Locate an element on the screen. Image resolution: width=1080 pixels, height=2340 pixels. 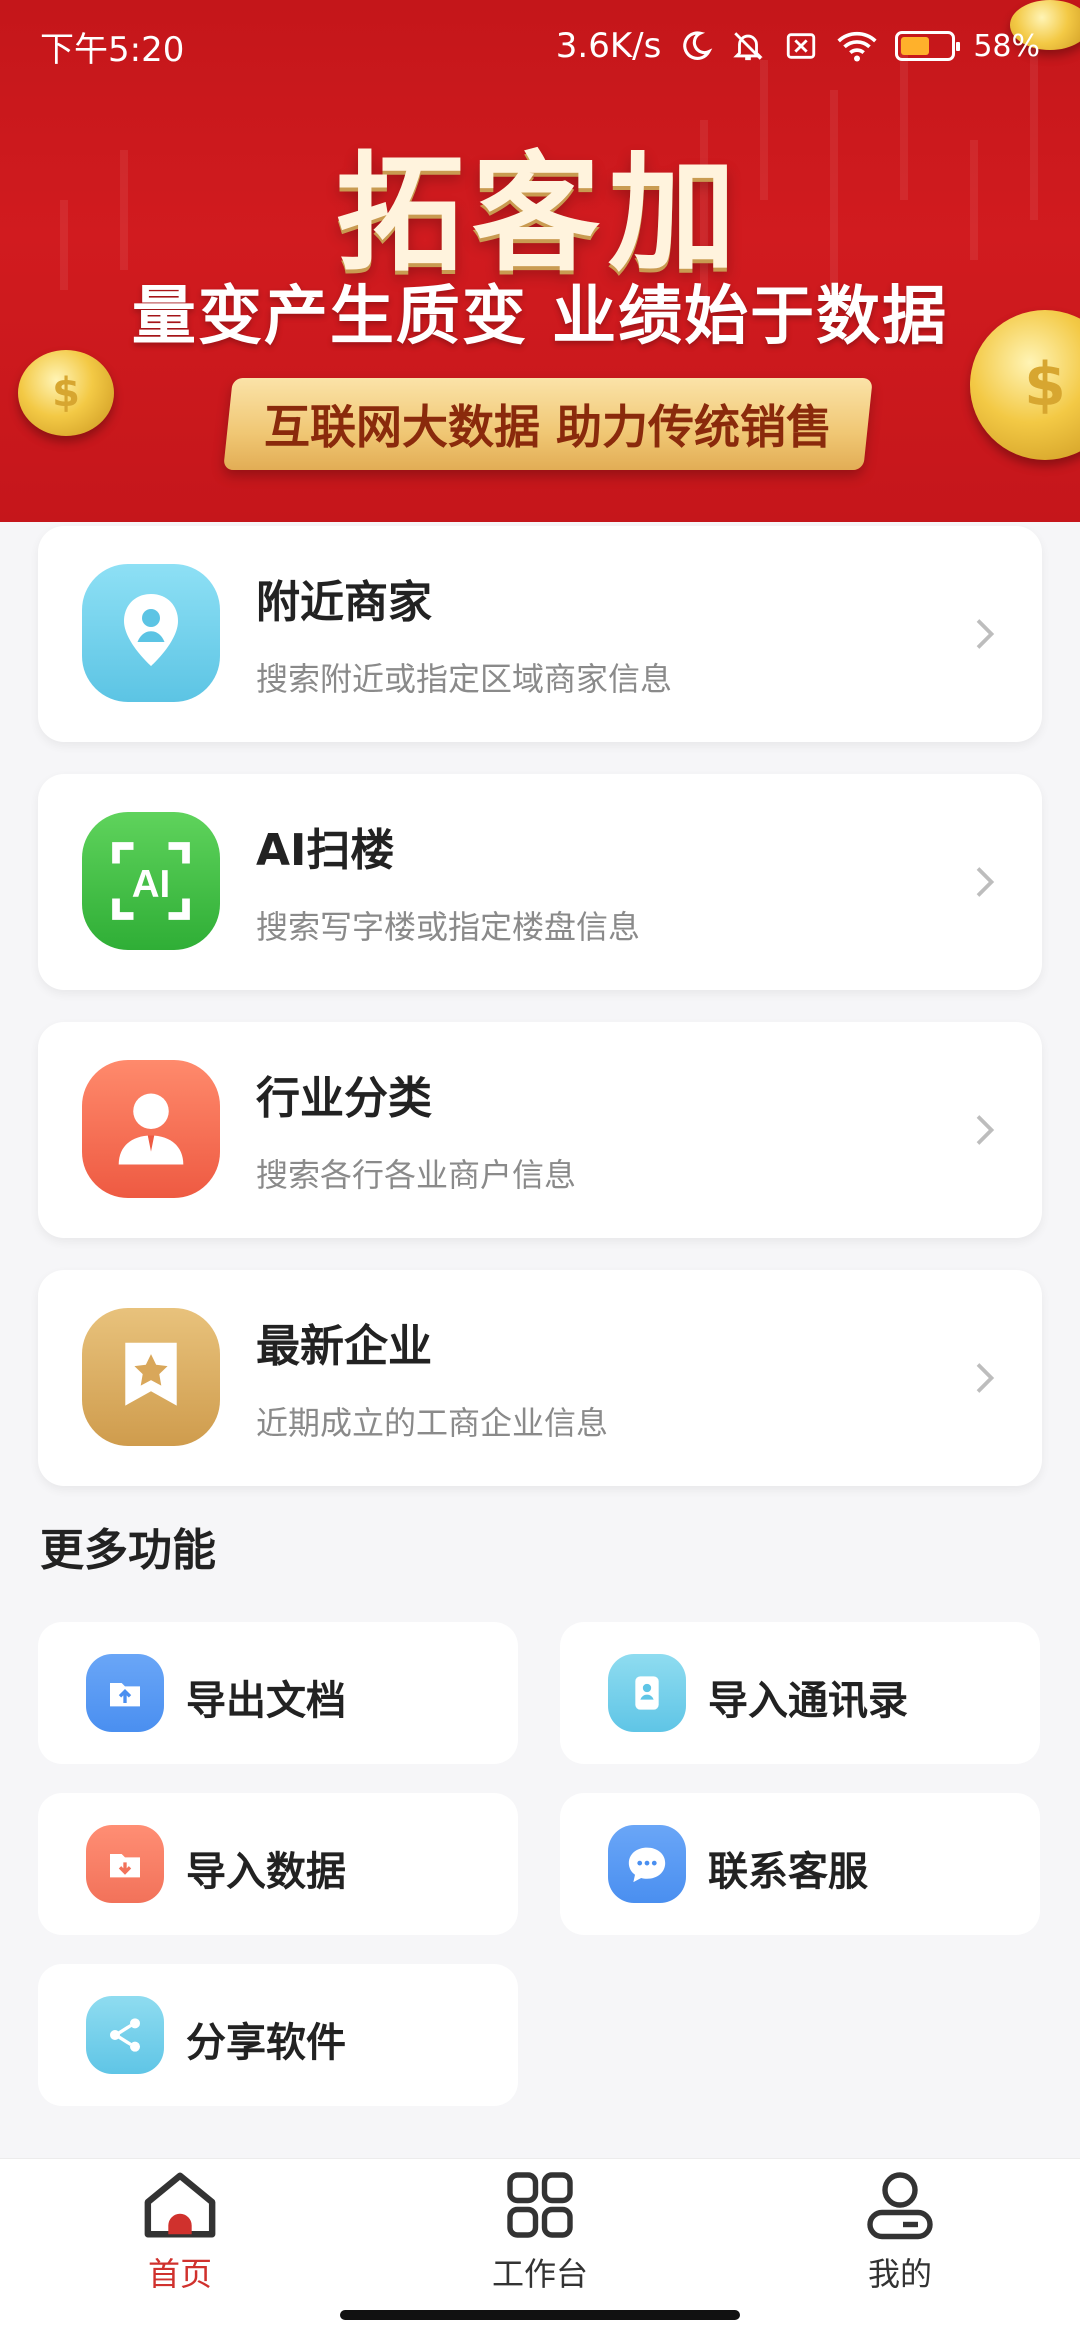
tab-label: 工作台 is located at coordinates (539, 2274).